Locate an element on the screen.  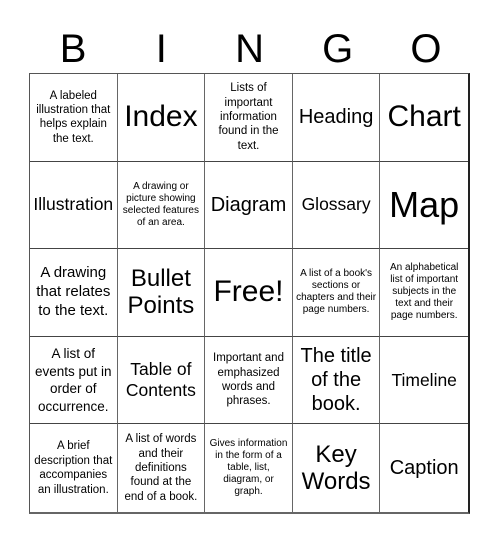
bingo-cell-text: Bullet Points is located at coordinates (161, 292).